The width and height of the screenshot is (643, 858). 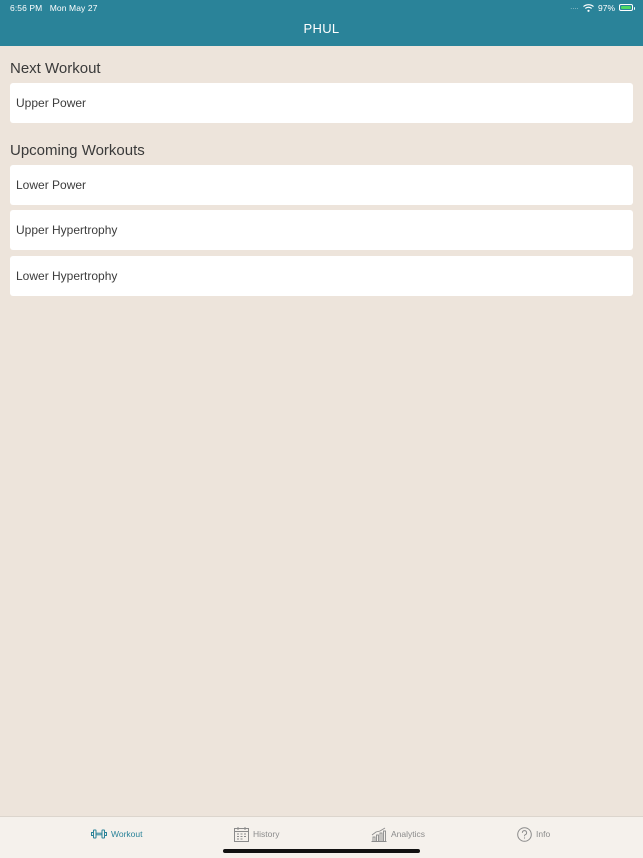 I want to click on tab-info: Info, so click(x=533, y=834).